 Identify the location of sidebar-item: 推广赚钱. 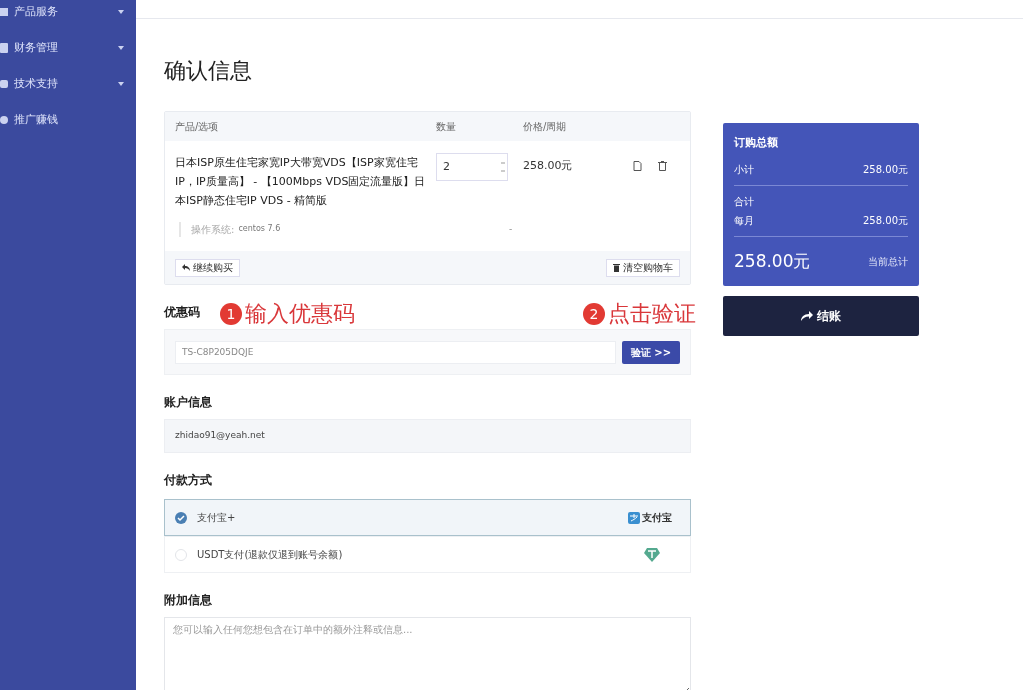
(68, 120).